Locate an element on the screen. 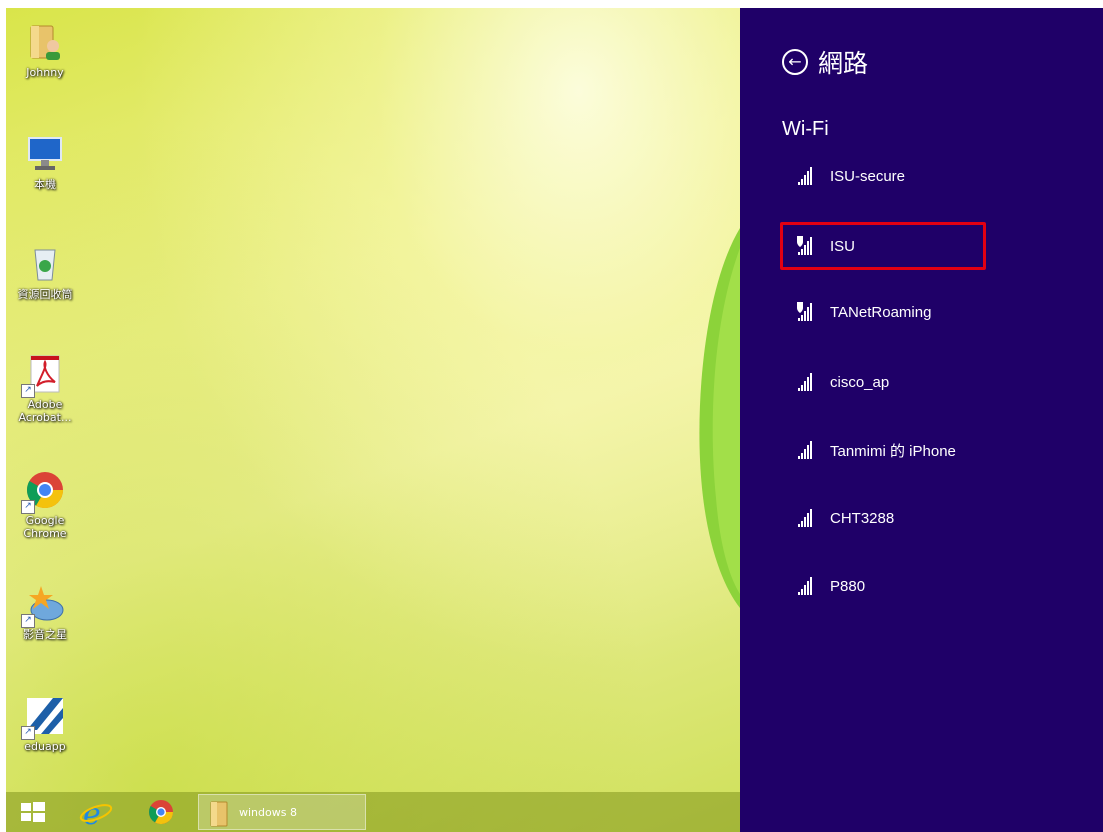 The width and height of the screenshot is (1103, 832). desktop-icon-google-chrome: ↗ Google Chrome is located at coordinates (45, 504).